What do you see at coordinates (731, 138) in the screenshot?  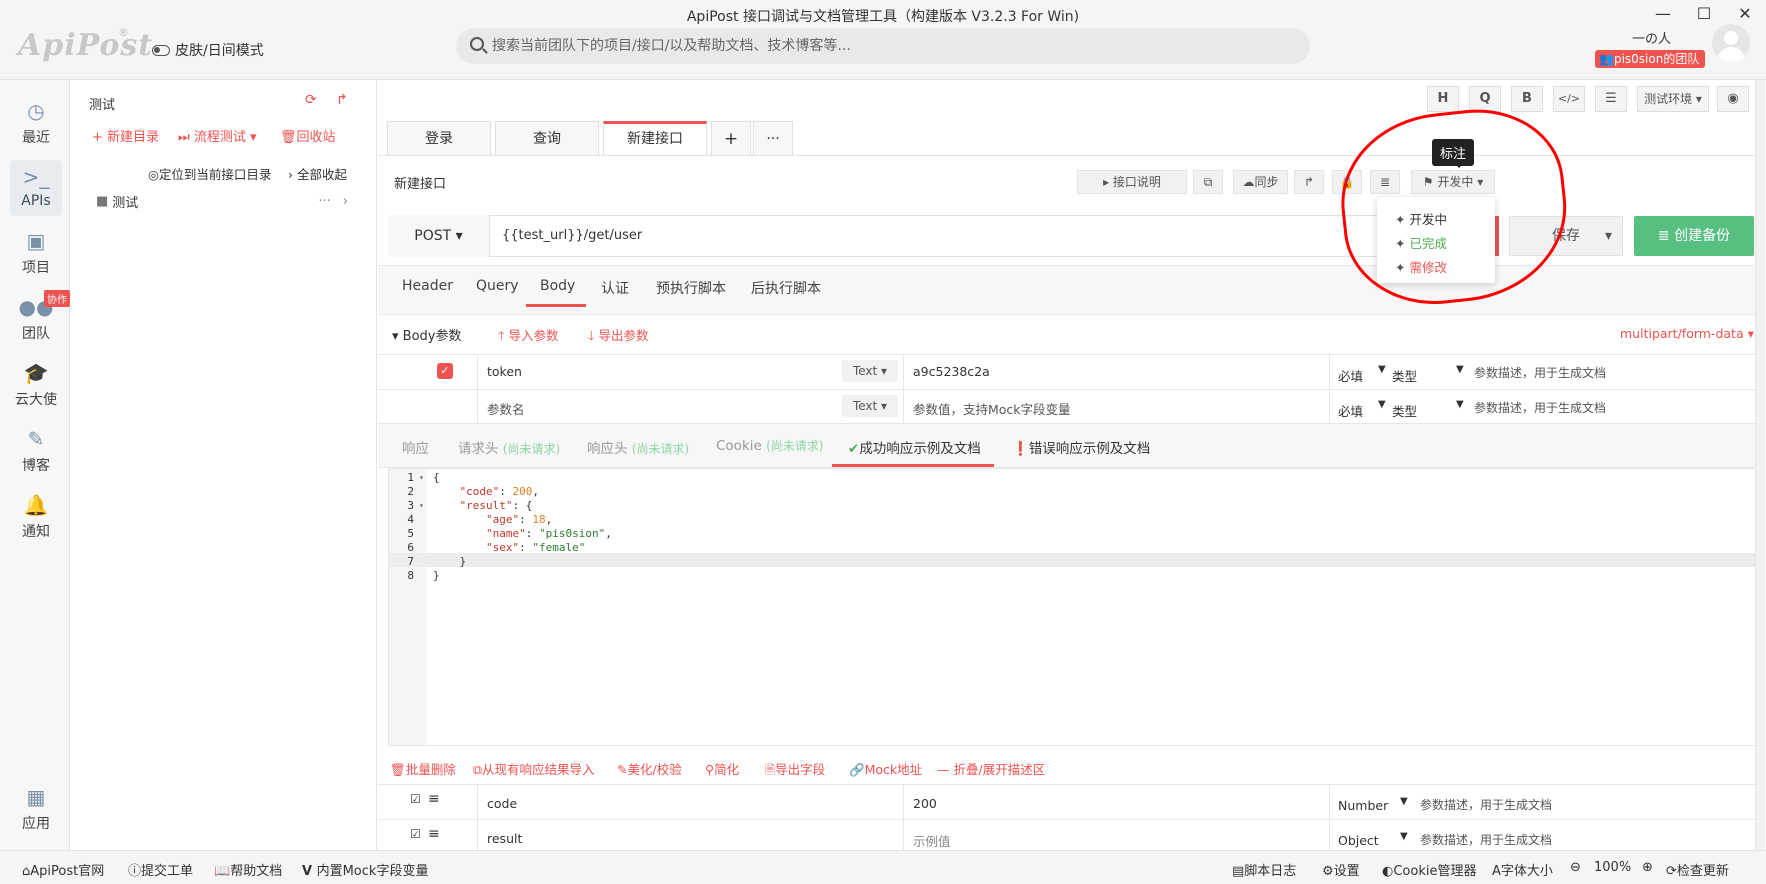 I see `add-tab-button: +` at bounding box center [731, 138].